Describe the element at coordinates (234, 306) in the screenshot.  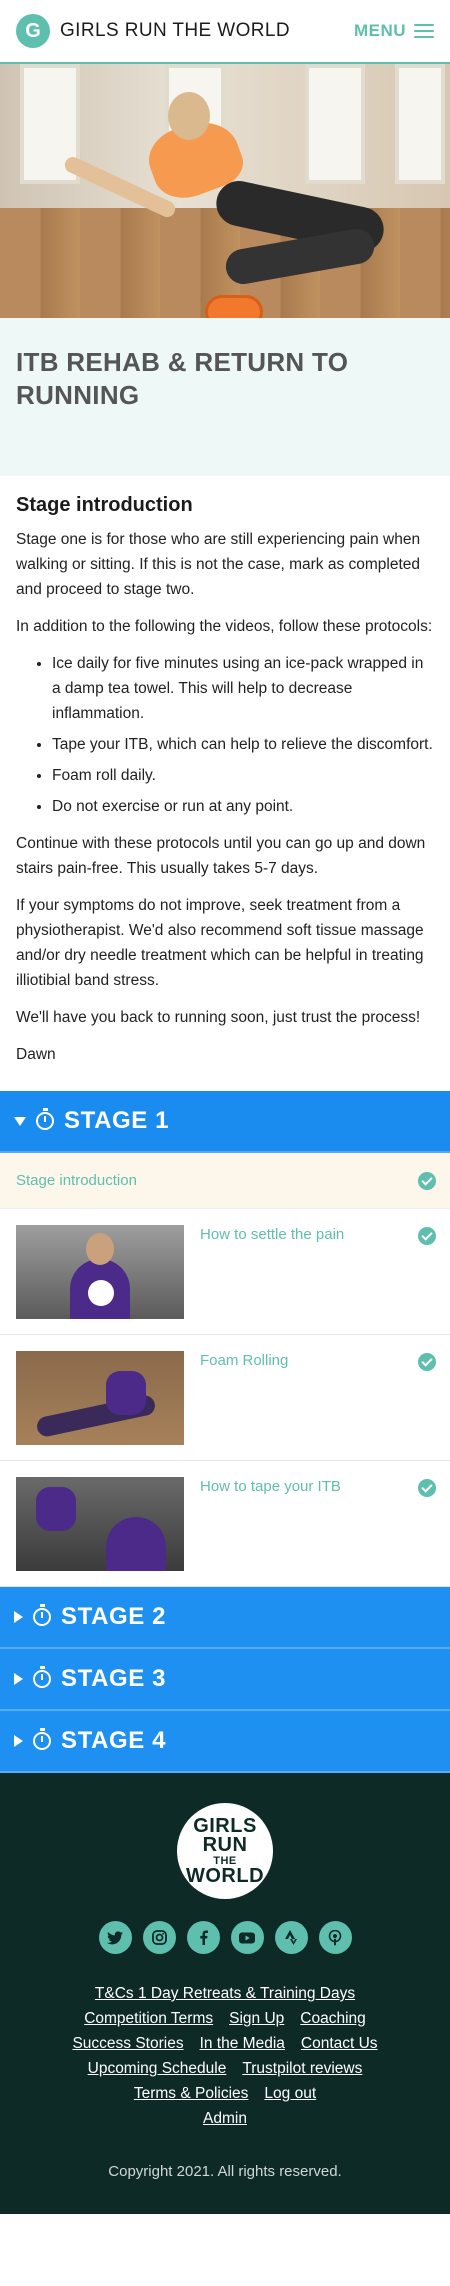
I see `foam-roller` at that location.